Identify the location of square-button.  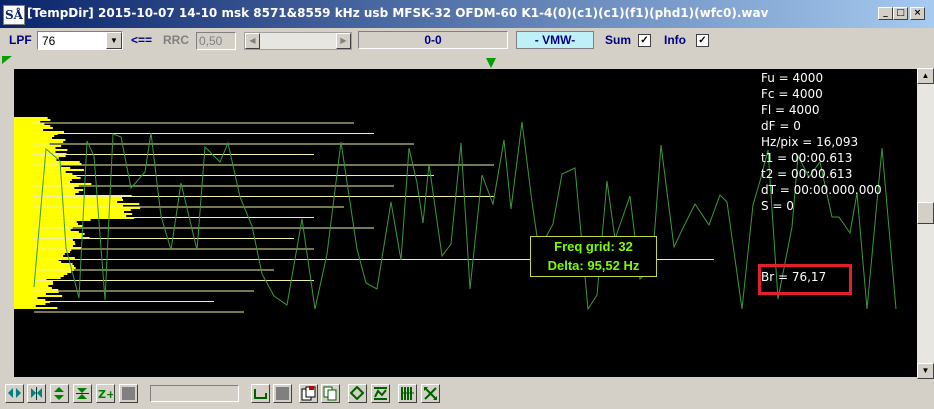
(282, 393).